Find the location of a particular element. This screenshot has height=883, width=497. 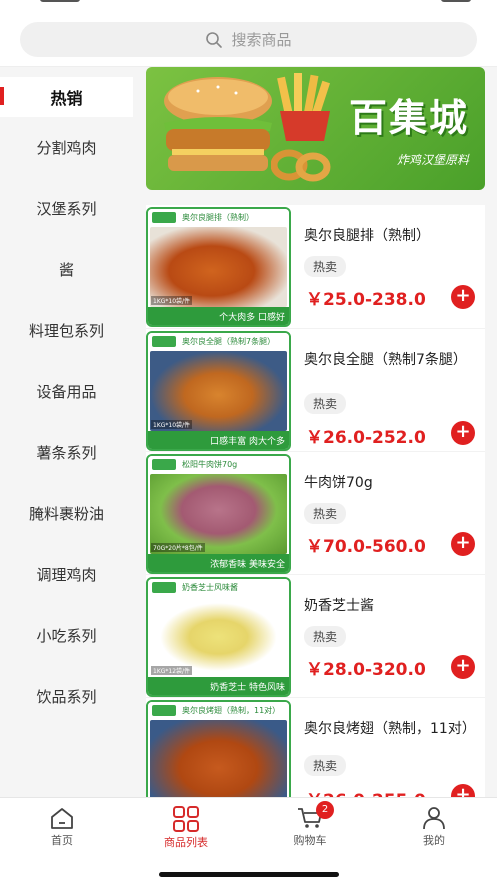

sidebar-item-label: 薯条系列 is located at coordinates (66, 453).